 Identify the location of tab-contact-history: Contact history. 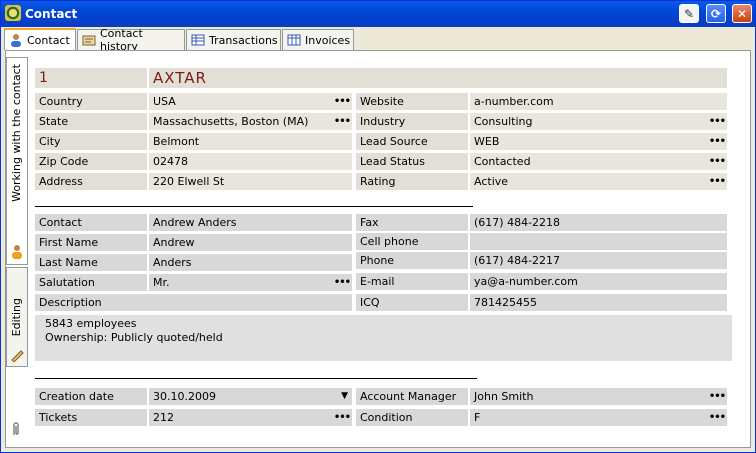
(131, 40).